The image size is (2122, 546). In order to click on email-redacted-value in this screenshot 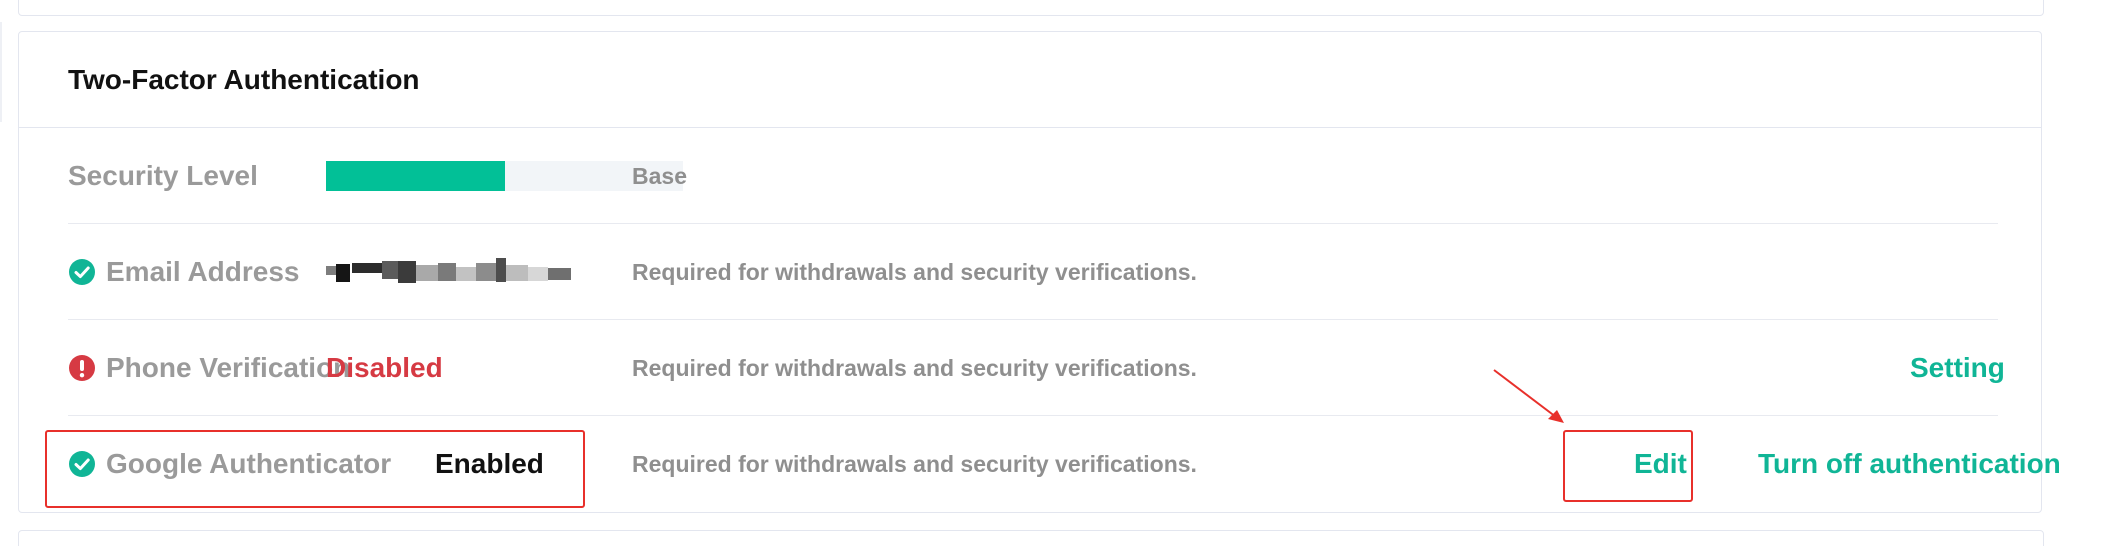, I will do `click(448, 272)`.